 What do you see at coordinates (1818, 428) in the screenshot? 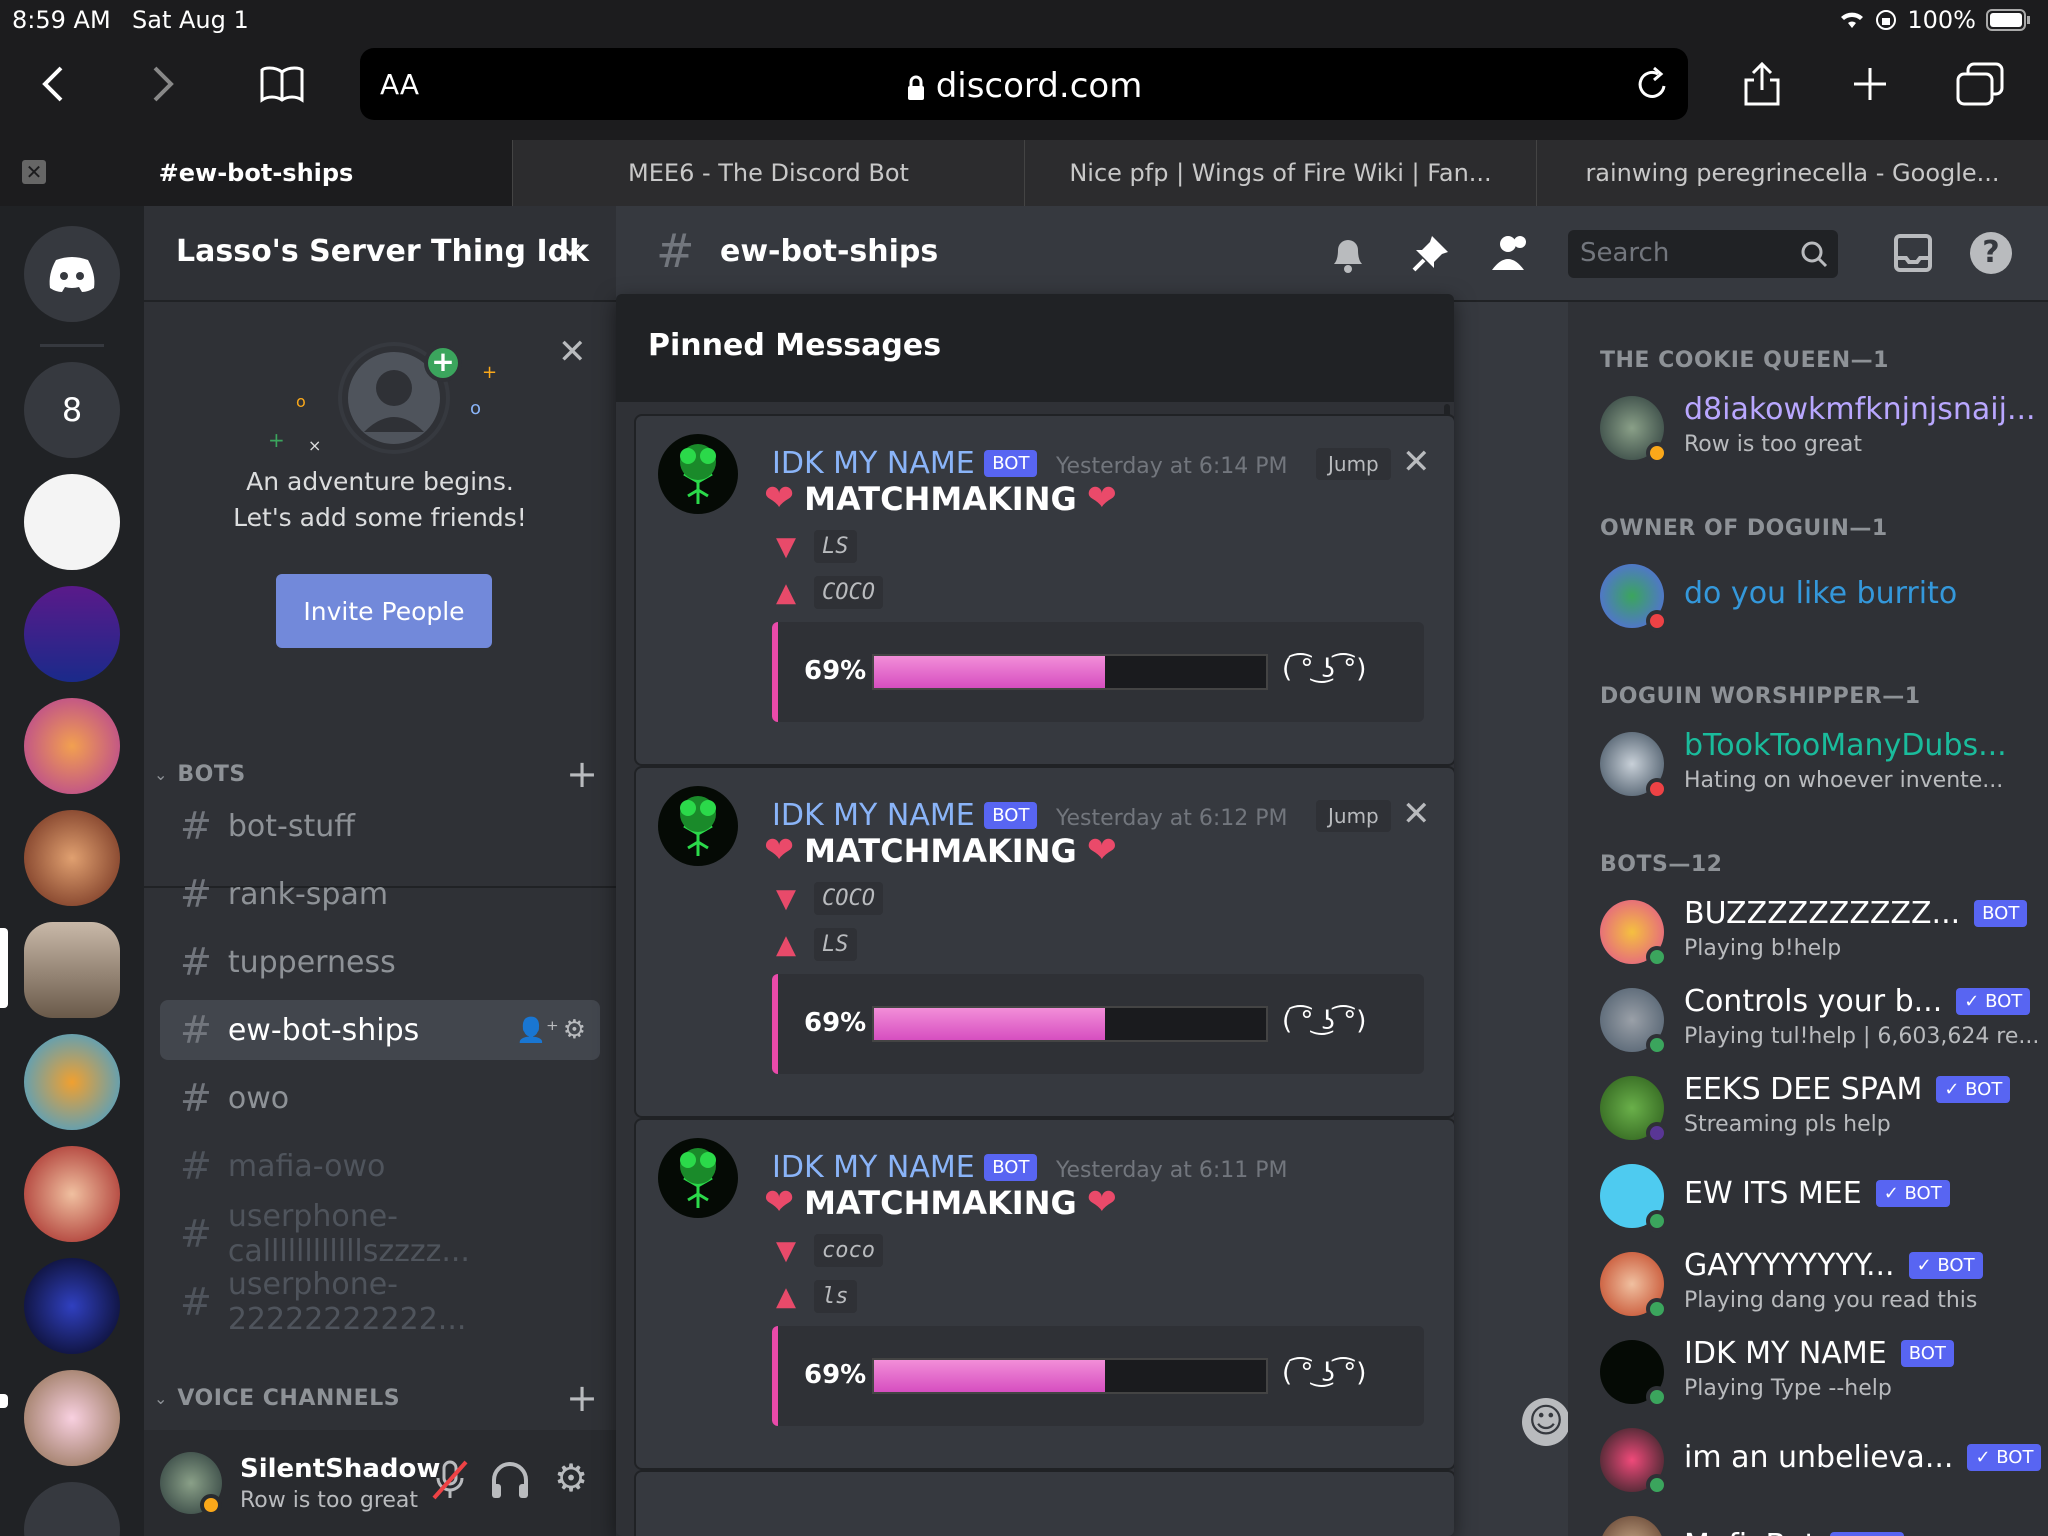
I see `member-item: d8iakowkmfknjnjsnaij... Row is too great` at bounding box center [1818, 428].